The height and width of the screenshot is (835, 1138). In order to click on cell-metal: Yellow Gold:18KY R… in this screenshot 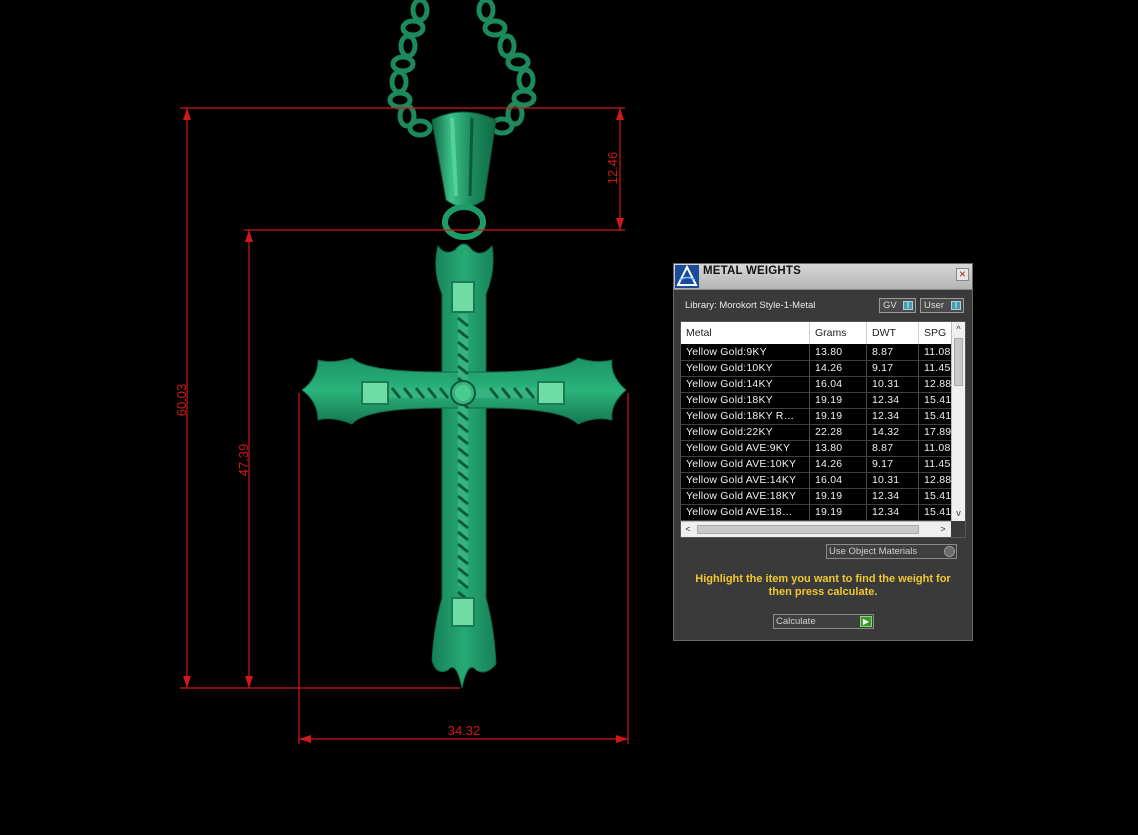, I will do `click(745, 416)`.